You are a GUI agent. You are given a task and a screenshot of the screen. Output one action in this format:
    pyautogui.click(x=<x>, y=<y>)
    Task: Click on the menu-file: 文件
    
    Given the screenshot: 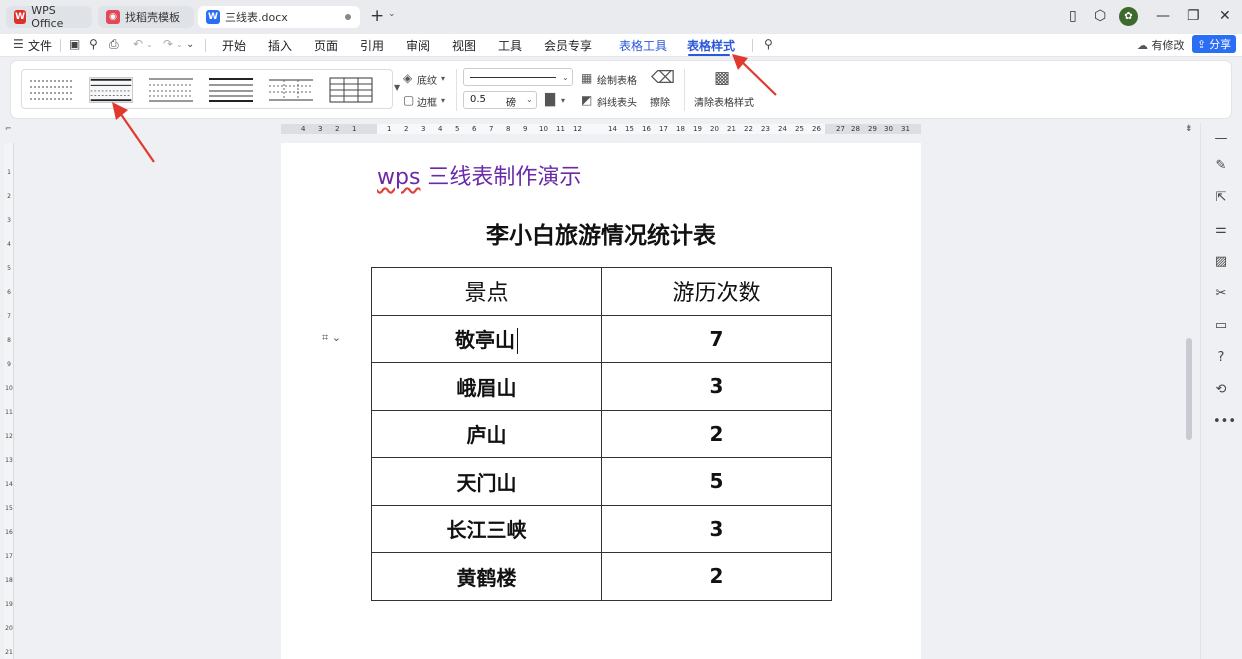 What is the action you would take?
    pyautogui.click(x=40, y=45)
    